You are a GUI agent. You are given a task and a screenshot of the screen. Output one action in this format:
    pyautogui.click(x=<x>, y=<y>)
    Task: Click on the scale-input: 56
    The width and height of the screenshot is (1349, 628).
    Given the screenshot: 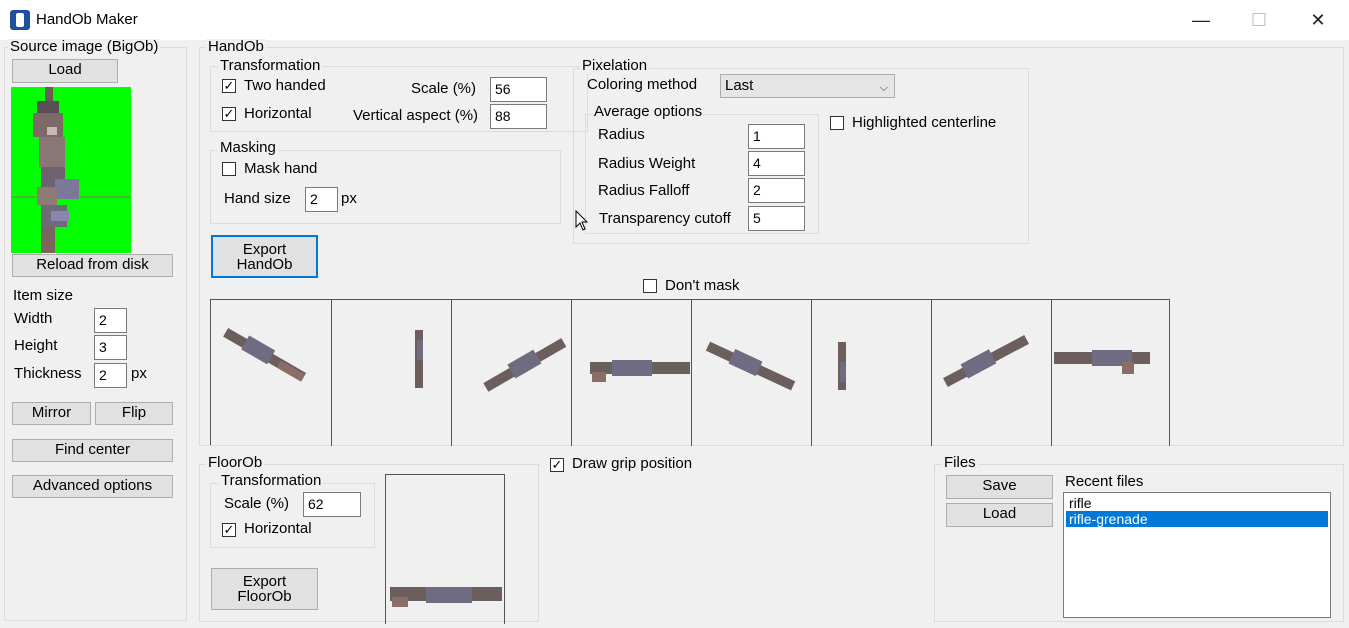 What is the action you would take?
    pyautogui.click(x=518, y=89)
    